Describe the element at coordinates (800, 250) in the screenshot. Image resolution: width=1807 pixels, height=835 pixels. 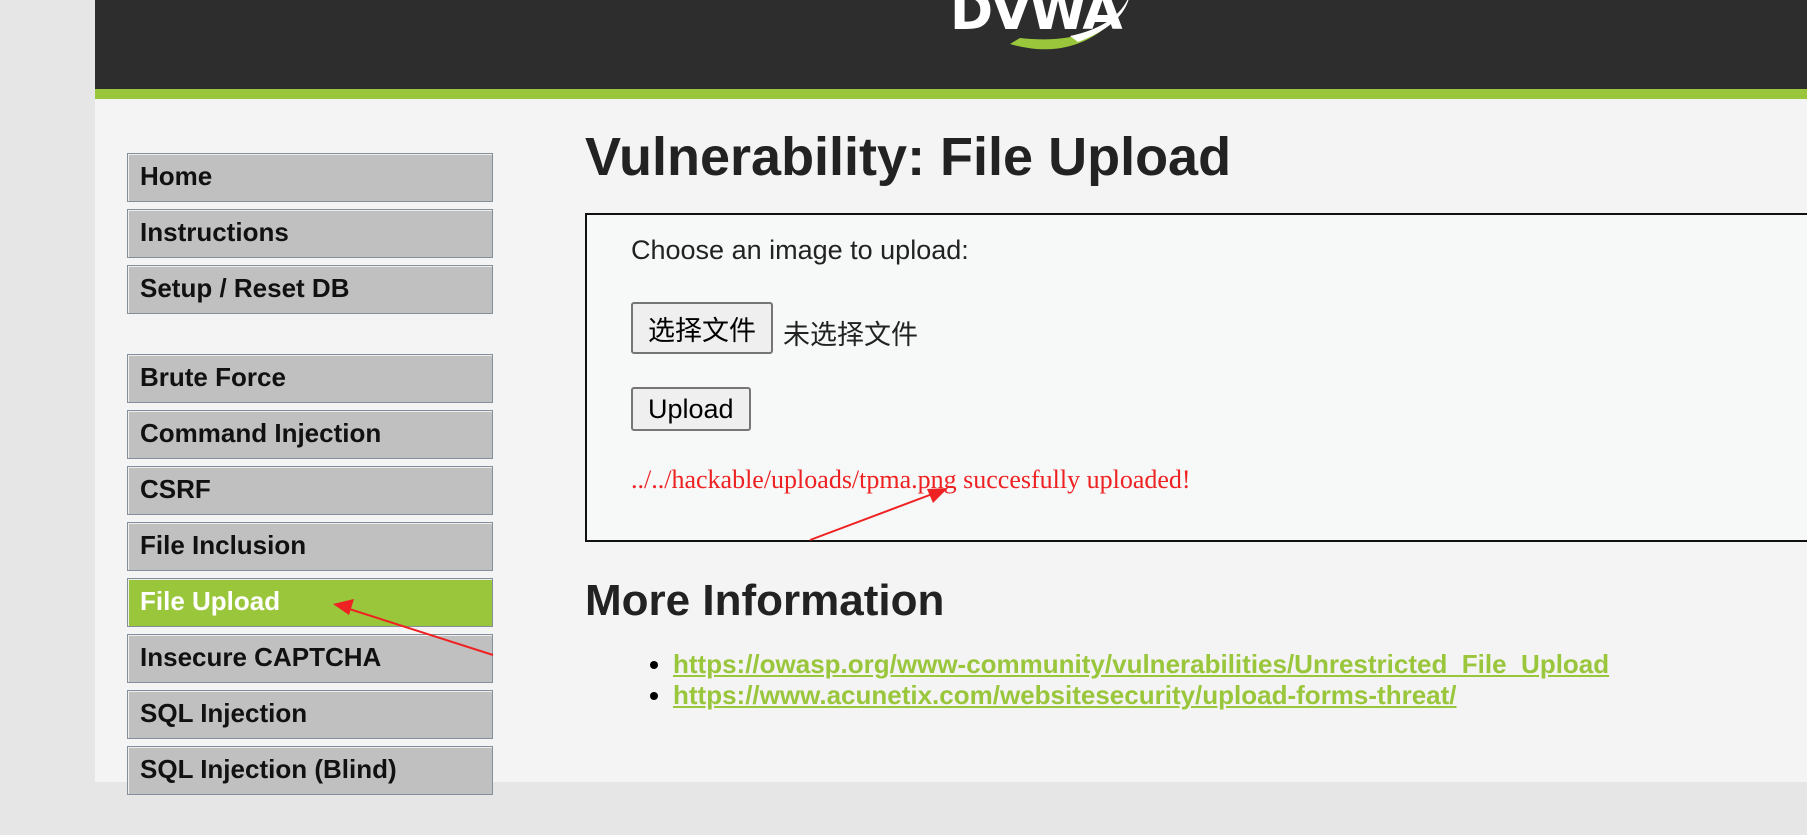
I see `choose-image-label: Choose an image to upload:` at that location.